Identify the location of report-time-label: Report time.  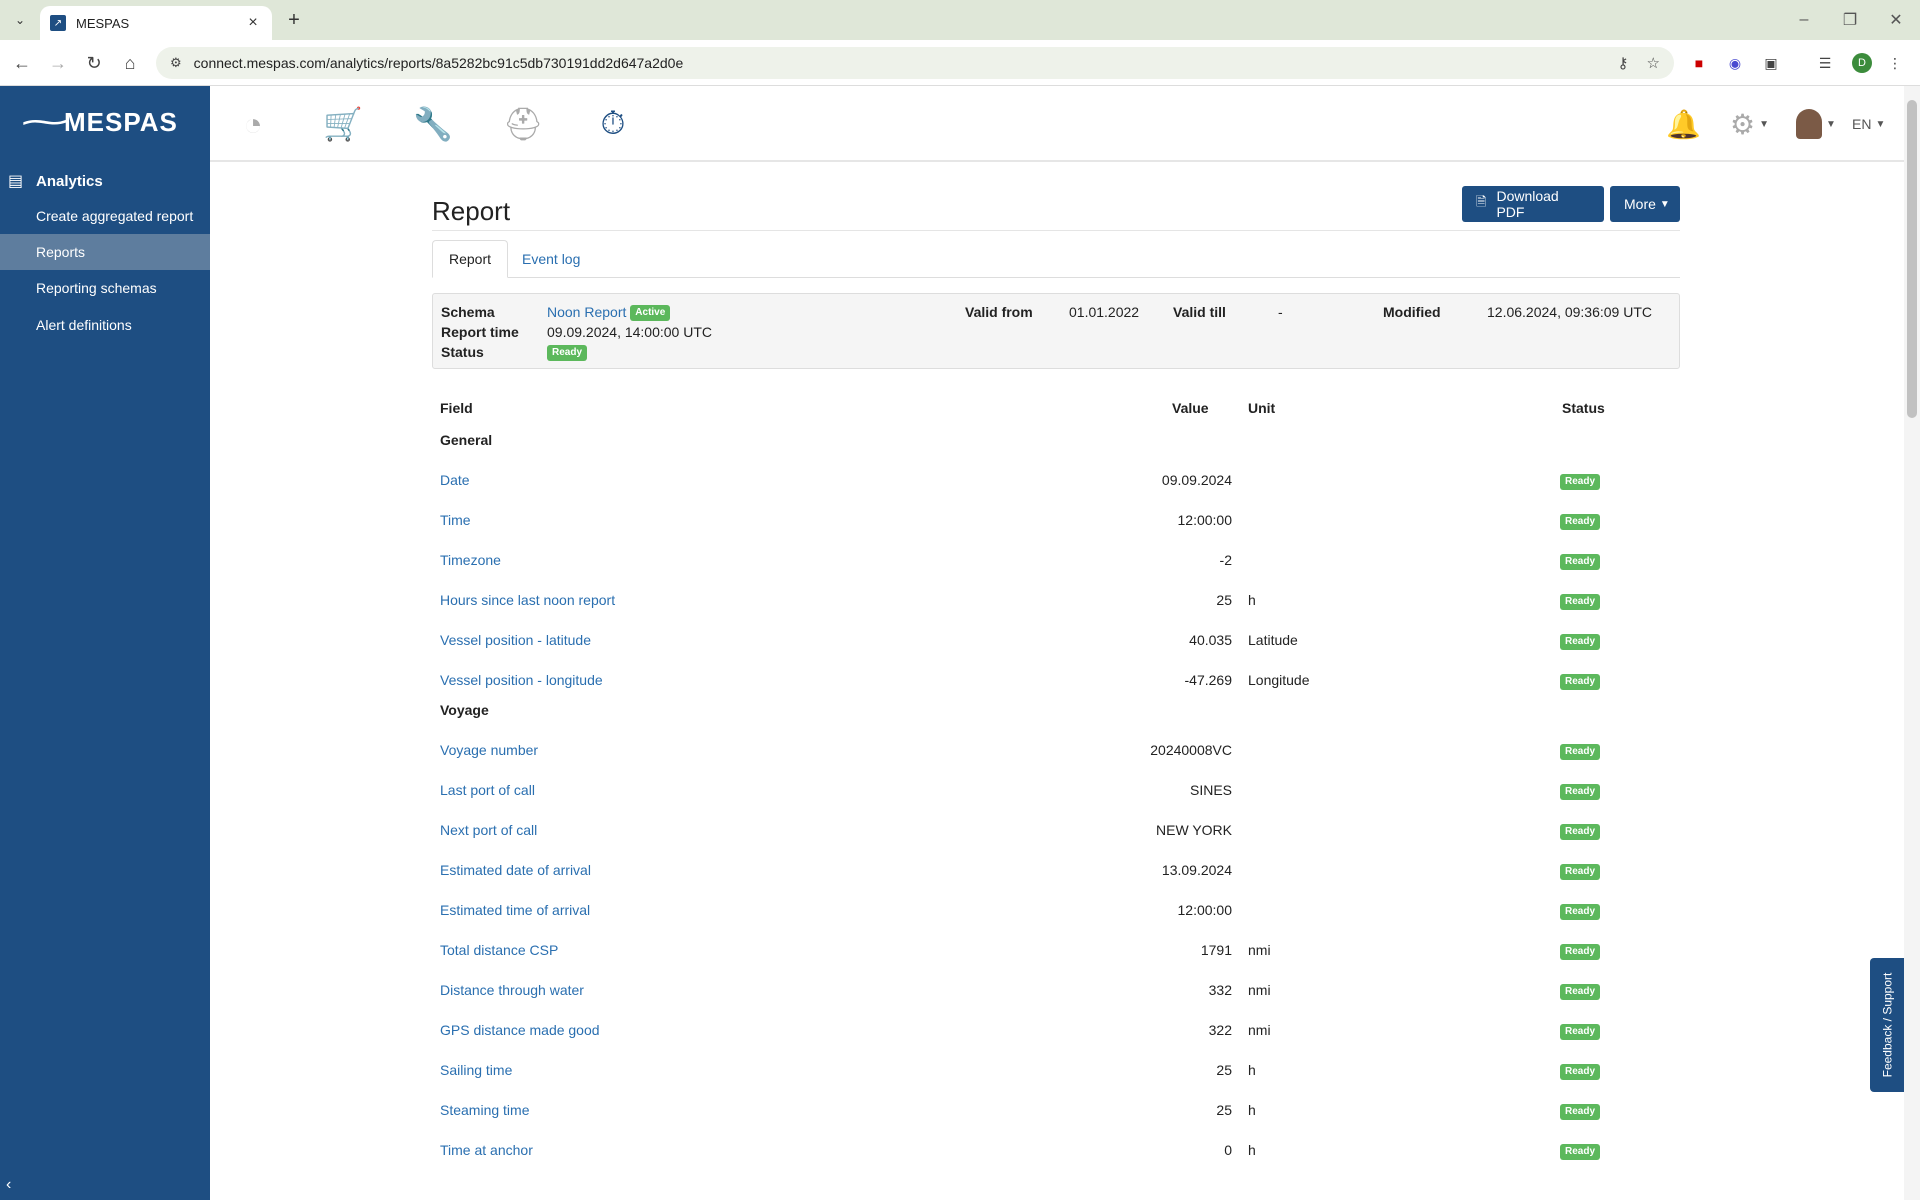
(480, 332).